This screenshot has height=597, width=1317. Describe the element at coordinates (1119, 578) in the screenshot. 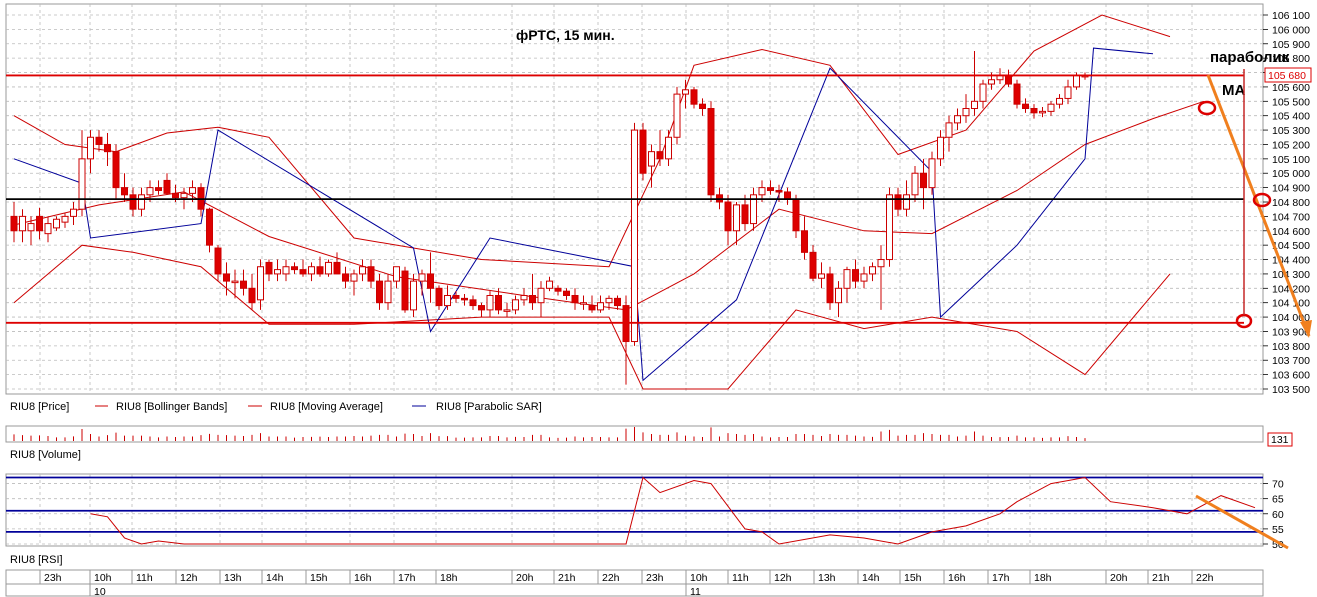

I see `hour-label: 20h` at that location.